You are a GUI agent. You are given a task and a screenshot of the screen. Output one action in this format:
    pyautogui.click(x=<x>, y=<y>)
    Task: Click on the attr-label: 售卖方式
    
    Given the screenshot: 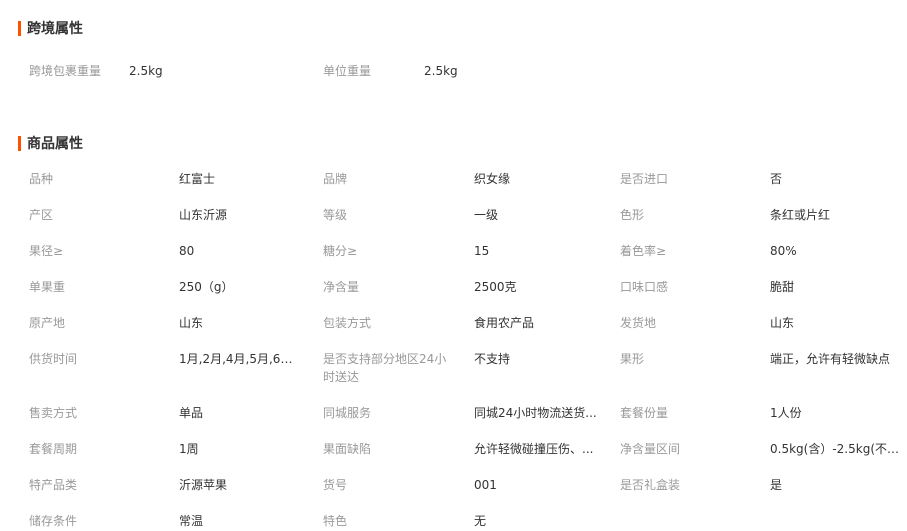 What is the action you would take?
    pyautogui.click(x=53, y=413)
    